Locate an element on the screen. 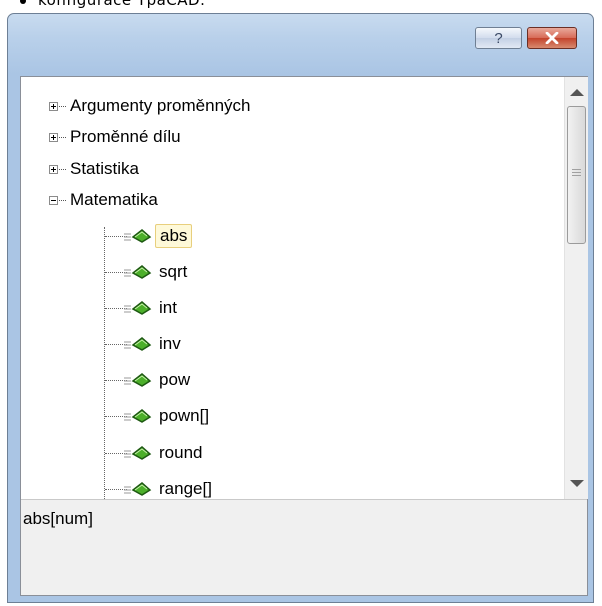  tree-group-label: Statistika is located at coordinates (104, 168).